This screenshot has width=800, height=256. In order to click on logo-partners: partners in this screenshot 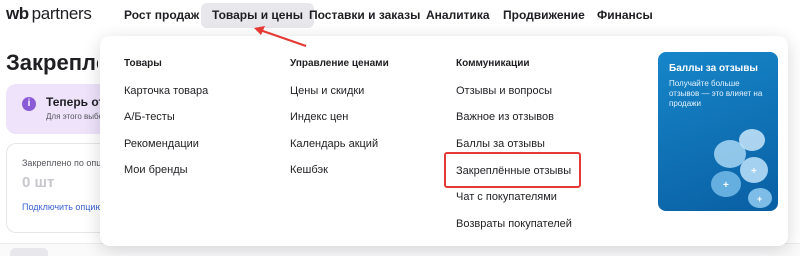, I will do `click(61, 13)`.